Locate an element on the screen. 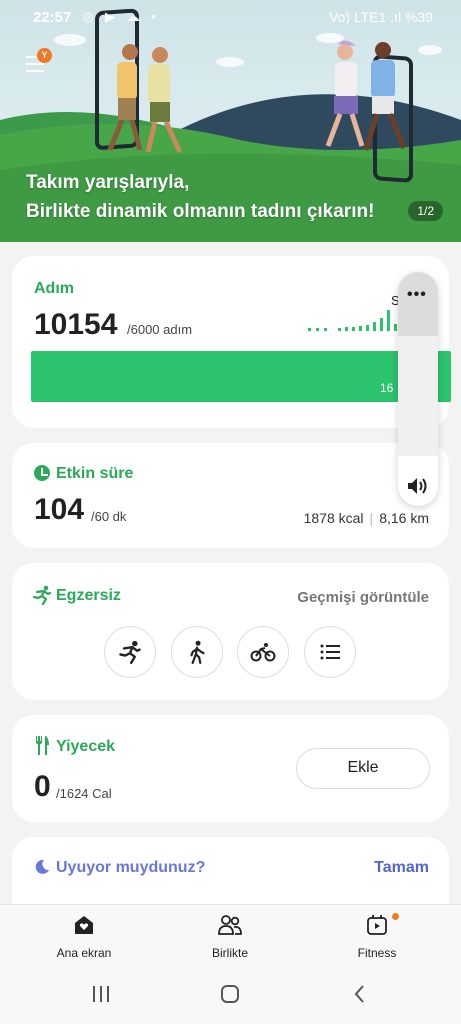 This screenshot has width=461, height=1024. exercise-card: Egzersiz Geçmişi görüntüle is located at coordinates (230, 631).